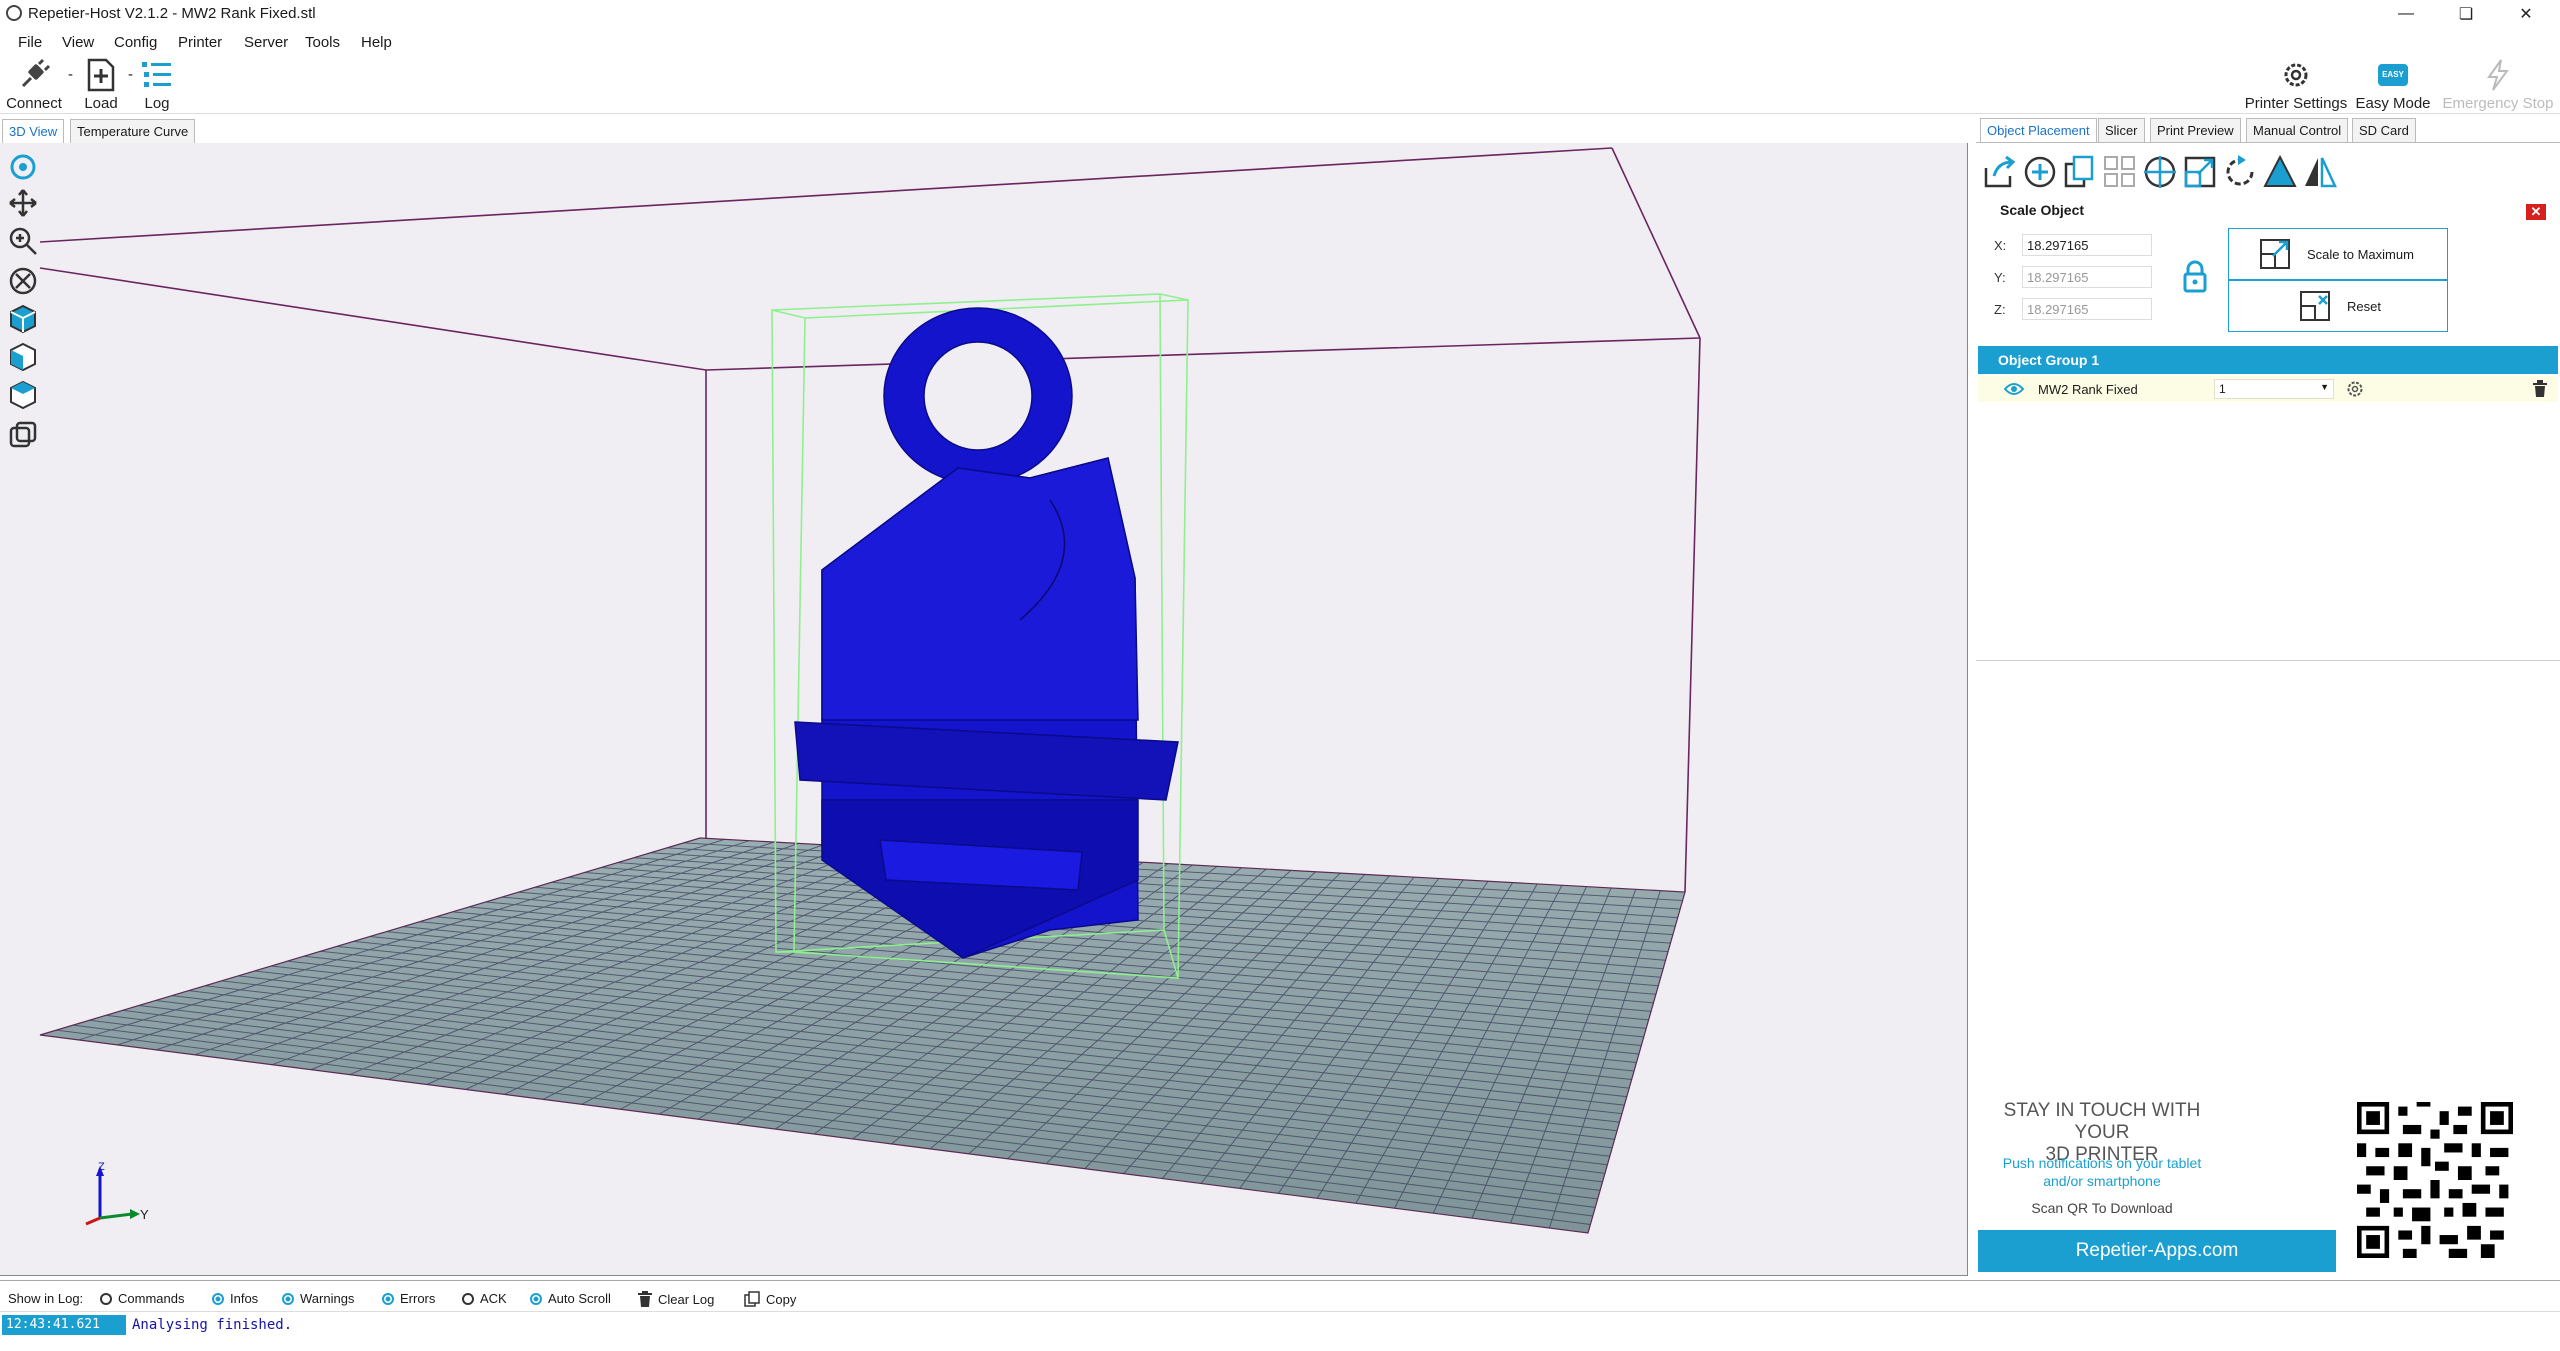 The height and width of the screenshot is (1351, 2560). What do you see at coordinates (2087, 245) in the screenshot?
I see `scale-x-input` at bounding box center [2087, 245].